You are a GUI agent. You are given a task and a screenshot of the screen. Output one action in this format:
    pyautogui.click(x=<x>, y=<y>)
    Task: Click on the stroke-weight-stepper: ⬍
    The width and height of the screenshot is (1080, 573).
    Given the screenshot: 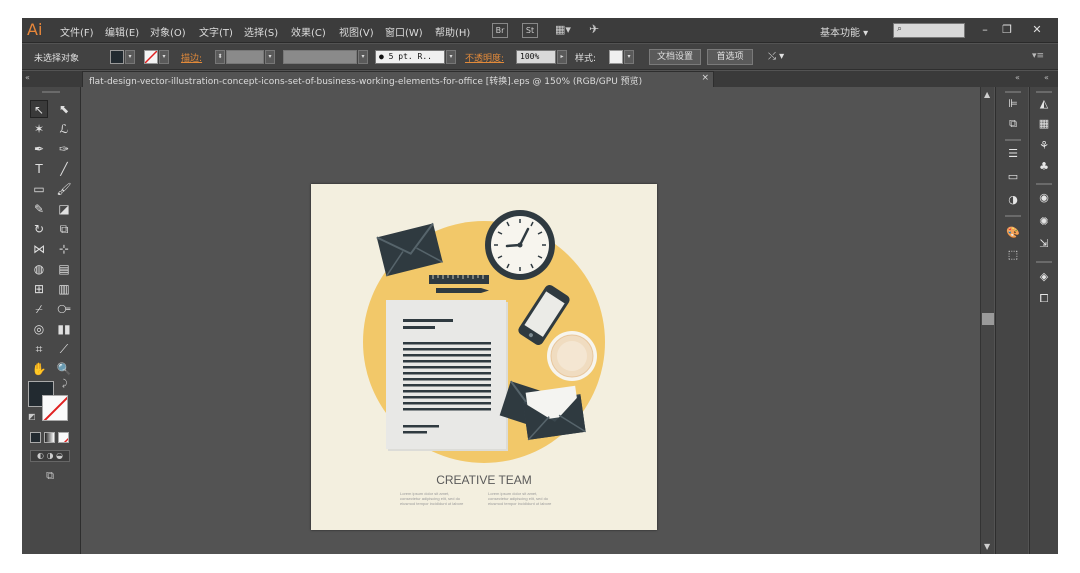 What is the action you would take?
    pyautogui.click(x=220, y=57)
    